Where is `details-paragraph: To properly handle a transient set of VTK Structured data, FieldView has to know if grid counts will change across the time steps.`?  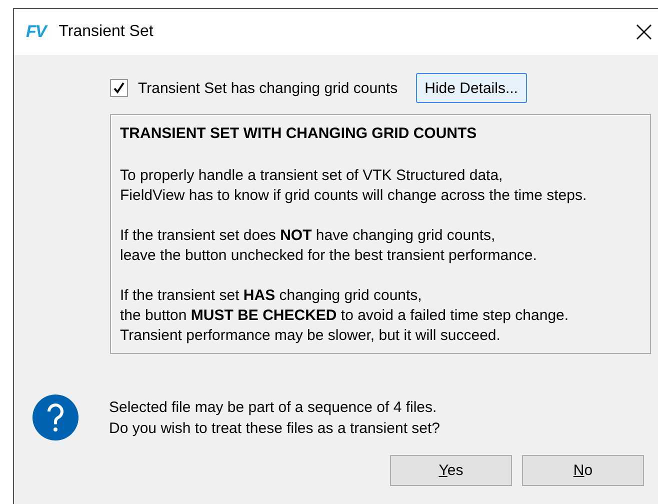
details-paragraph: To properly handle a transient set of VTK Structured data, FieldView has to know if grid counts will change across the time steps. is located at coordinates (354, 186).